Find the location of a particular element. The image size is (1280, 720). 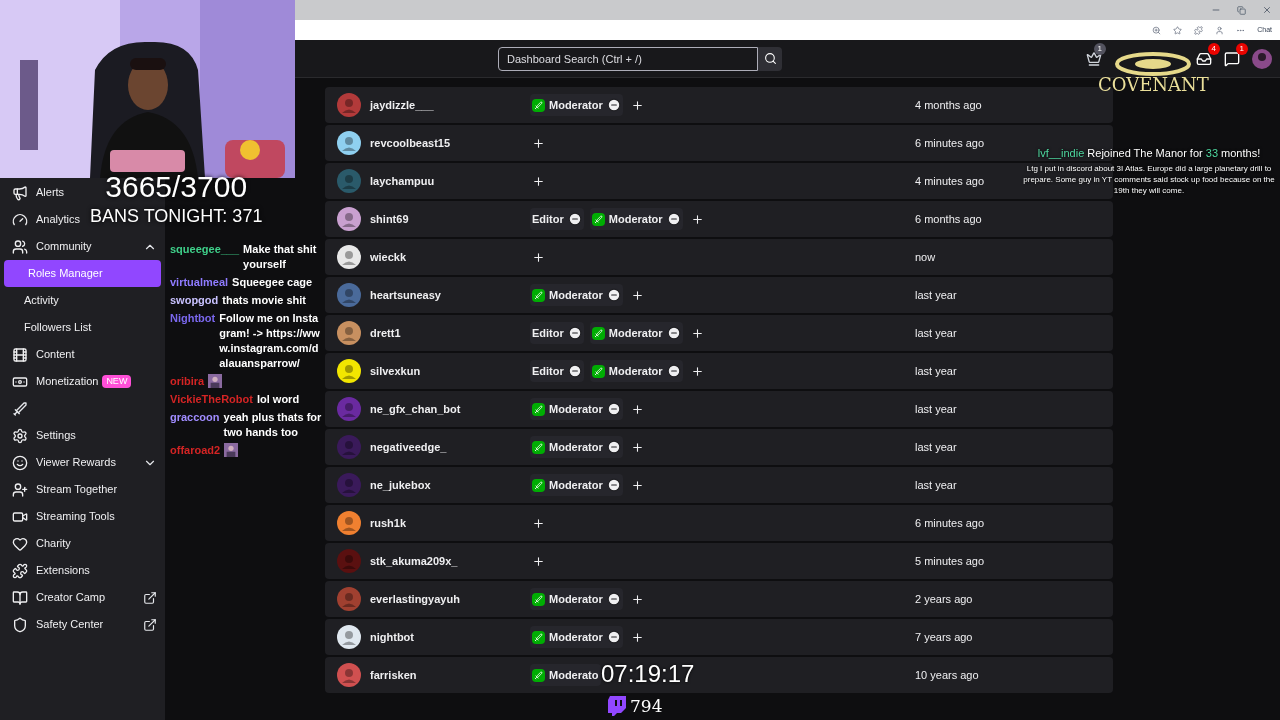

whispers-icon is located at coordinates (1232, 58).